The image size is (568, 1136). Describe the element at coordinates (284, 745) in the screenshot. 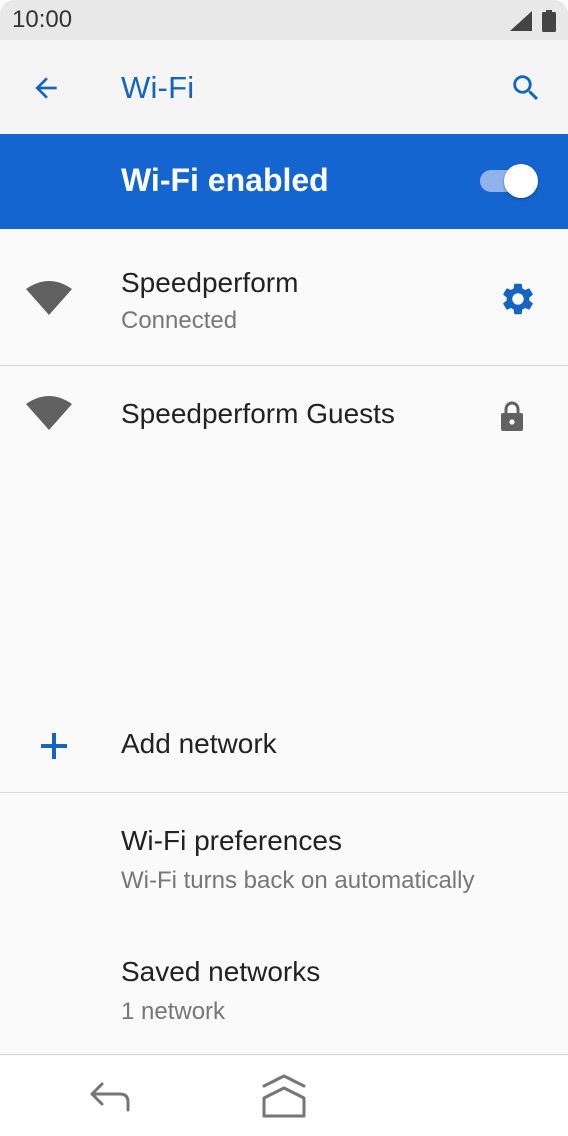

I see `add-network-item: Add network` at that location.